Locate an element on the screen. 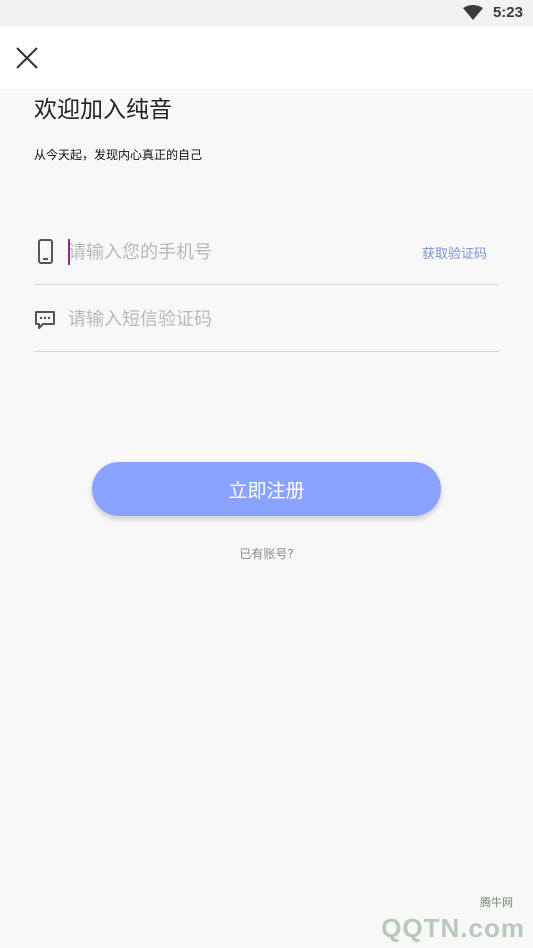 The height and width of the screenshot is (948, 533). page-title: 欢迎加入纯音 is located at coordinates (103, 110).